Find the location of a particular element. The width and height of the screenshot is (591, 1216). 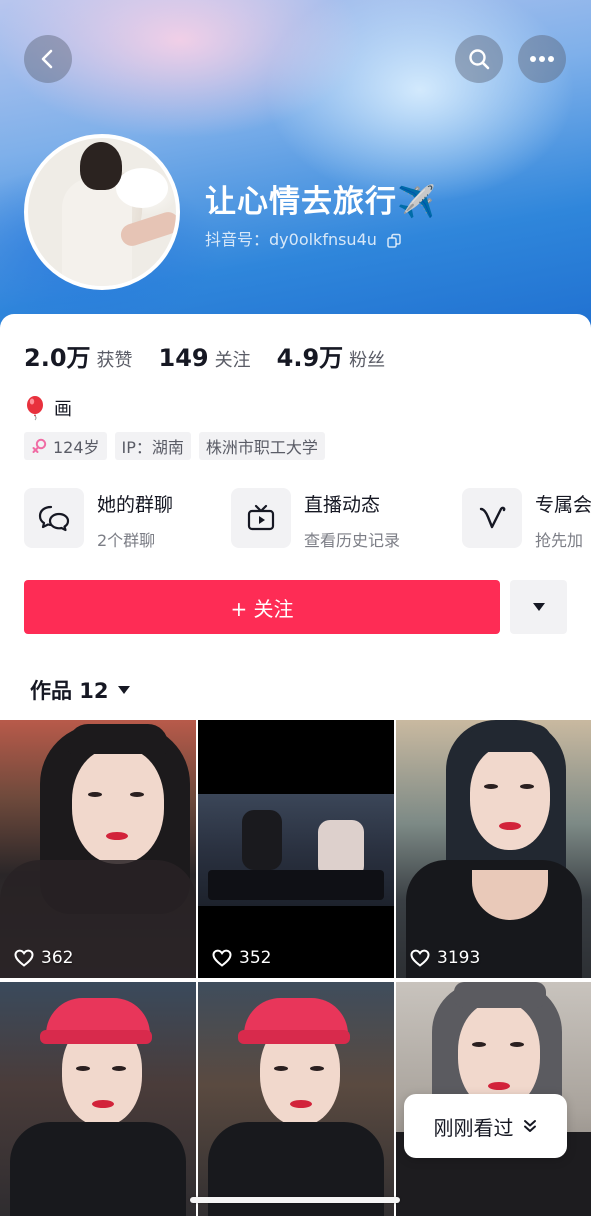

v-badge-icon-box is located at coordinates (492, 518).